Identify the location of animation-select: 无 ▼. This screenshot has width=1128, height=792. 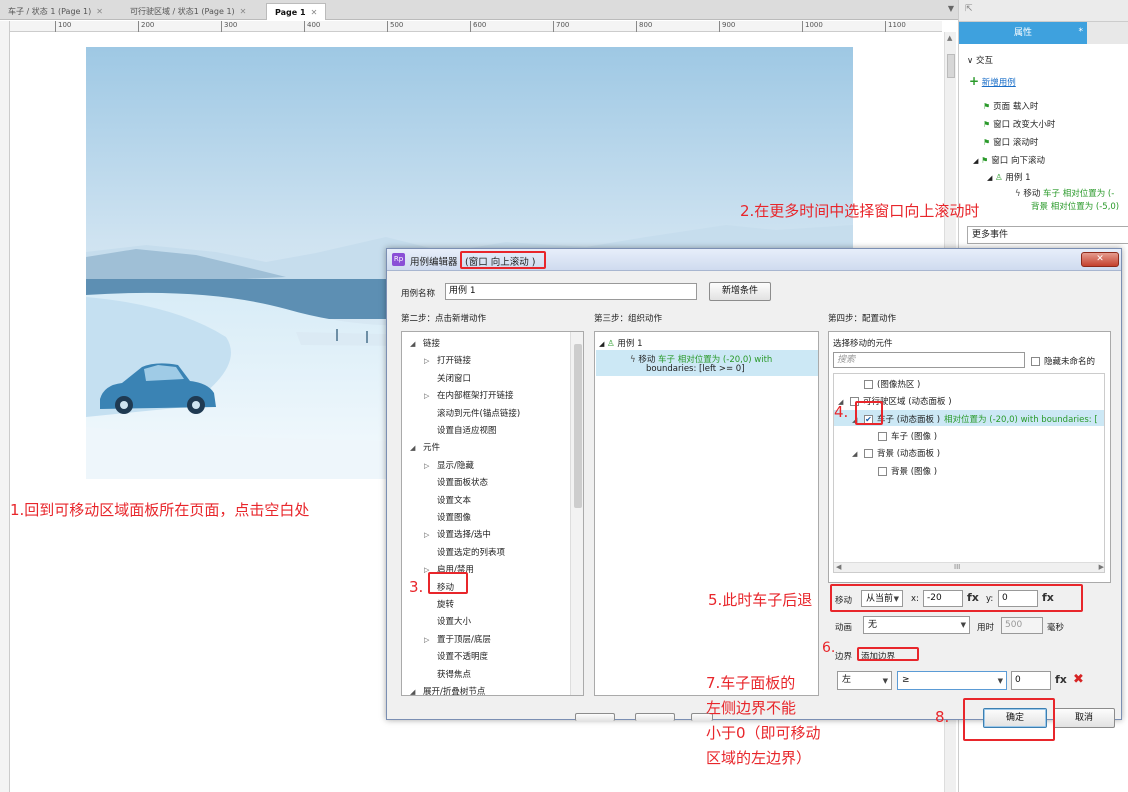
(916, 625).